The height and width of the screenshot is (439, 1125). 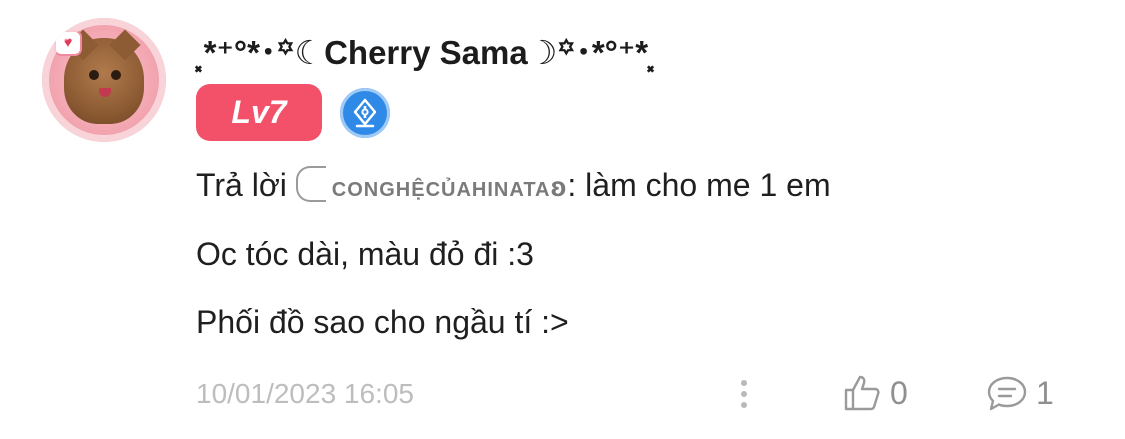 I want to click on reply-button: 1, so click(x=1026, y=393).